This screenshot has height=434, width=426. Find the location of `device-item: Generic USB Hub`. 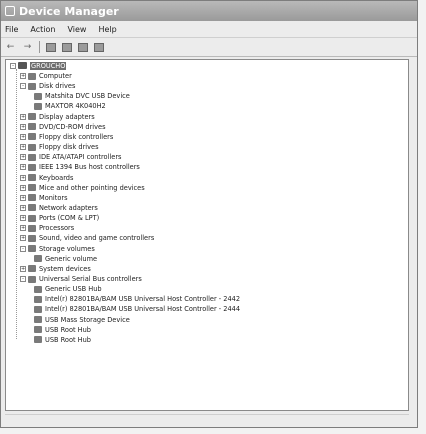

device-item: Generic USB Hub is located at coordinates (67, 289).